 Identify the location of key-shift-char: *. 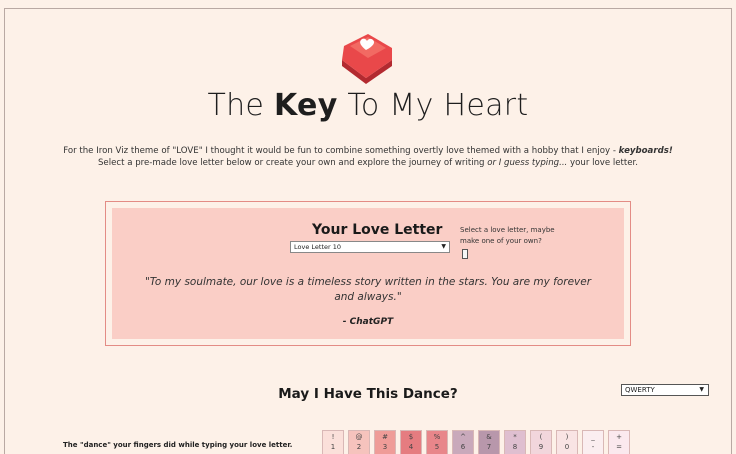
(515, 437).